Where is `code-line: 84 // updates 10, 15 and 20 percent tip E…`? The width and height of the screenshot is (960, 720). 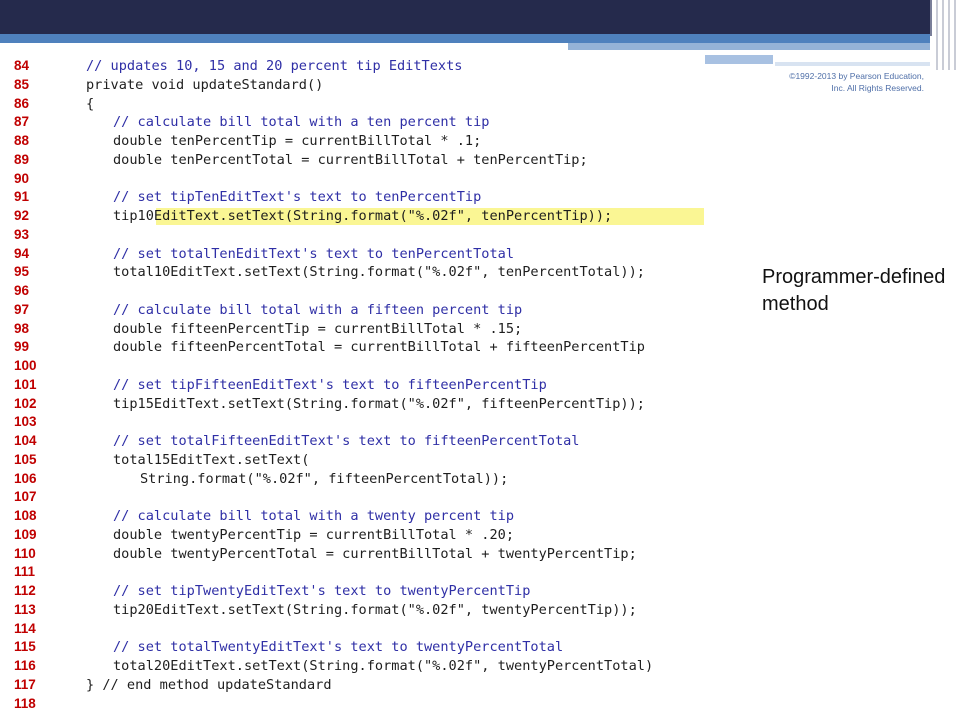
code-line: 84 // updates 10, 15 and 20 percent tip E… is located at coordinates (359, 66).